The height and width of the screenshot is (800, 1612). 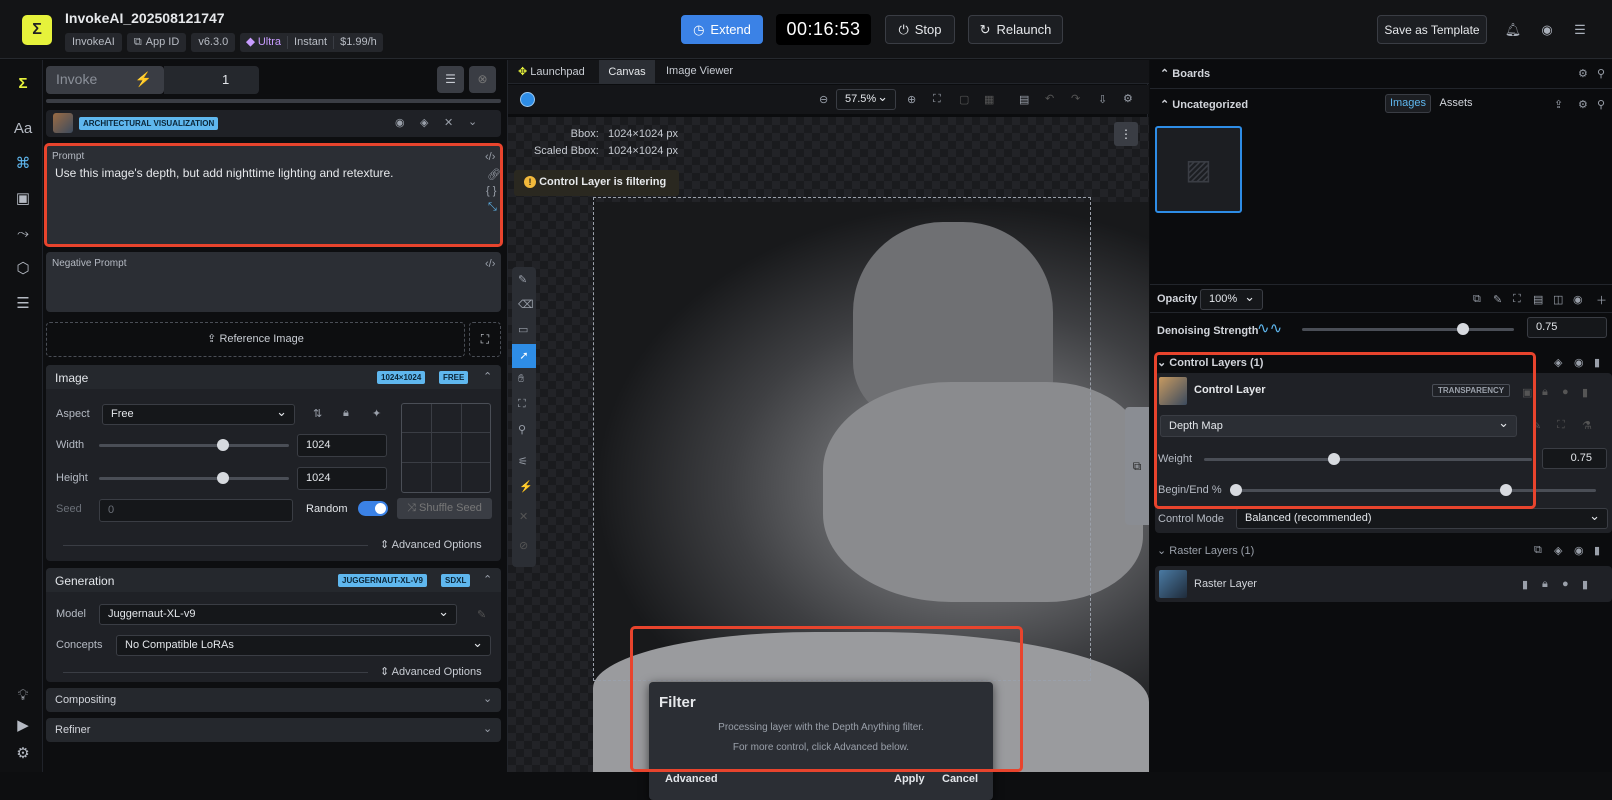 I want to click on seed-input: 0, so click(x=196, y=510).